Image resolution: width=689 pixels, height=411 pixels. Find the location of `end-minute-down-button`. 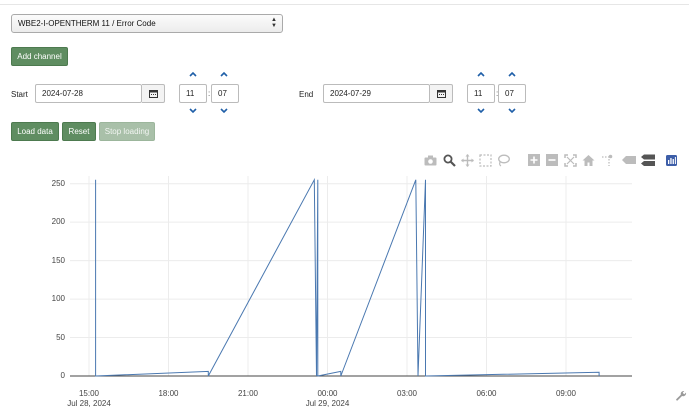

end-minute-down-button is located at coordinates (512, 111).